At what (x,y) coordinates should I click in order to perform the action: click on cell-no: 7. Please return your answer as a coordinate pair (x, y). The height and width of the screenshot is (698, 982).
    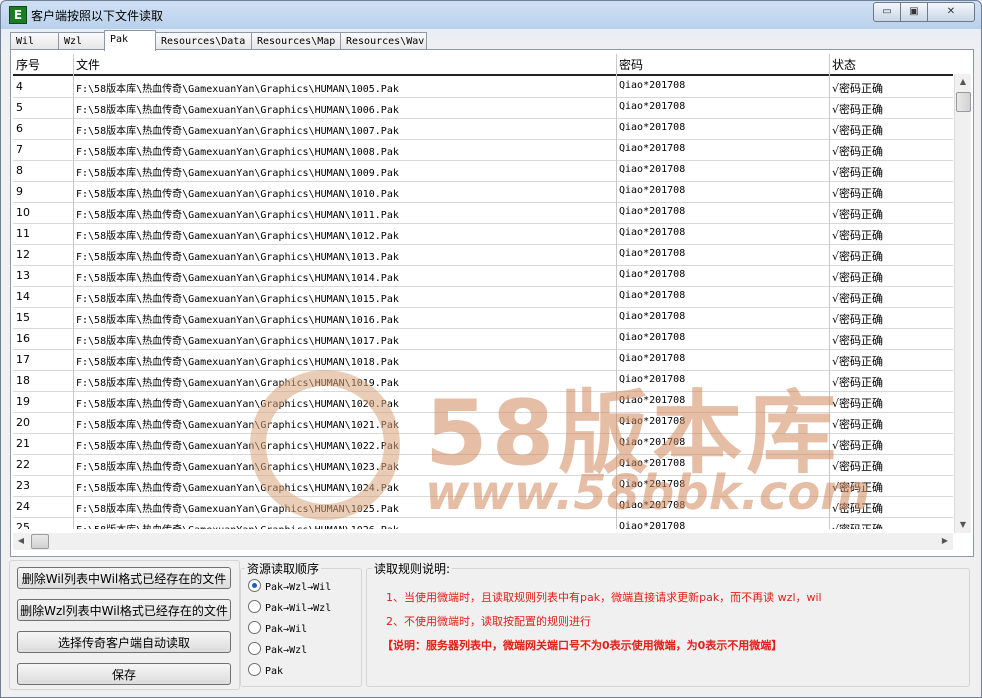
    Looking at the image, I should click on (19, 149).